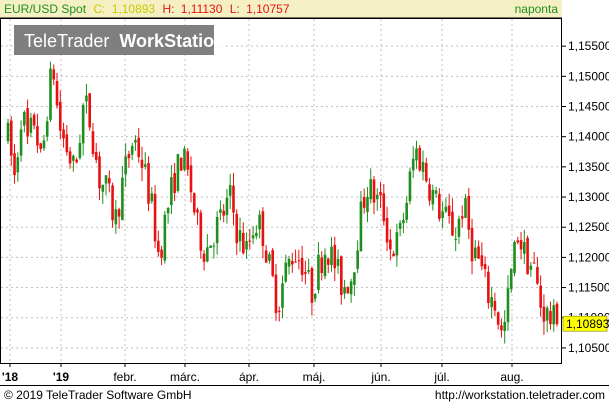 This screenshot has width=609, height=408. Describe the element at coordinates (537, 9) in the screenshot. I see `period-label: naponta` at that location.